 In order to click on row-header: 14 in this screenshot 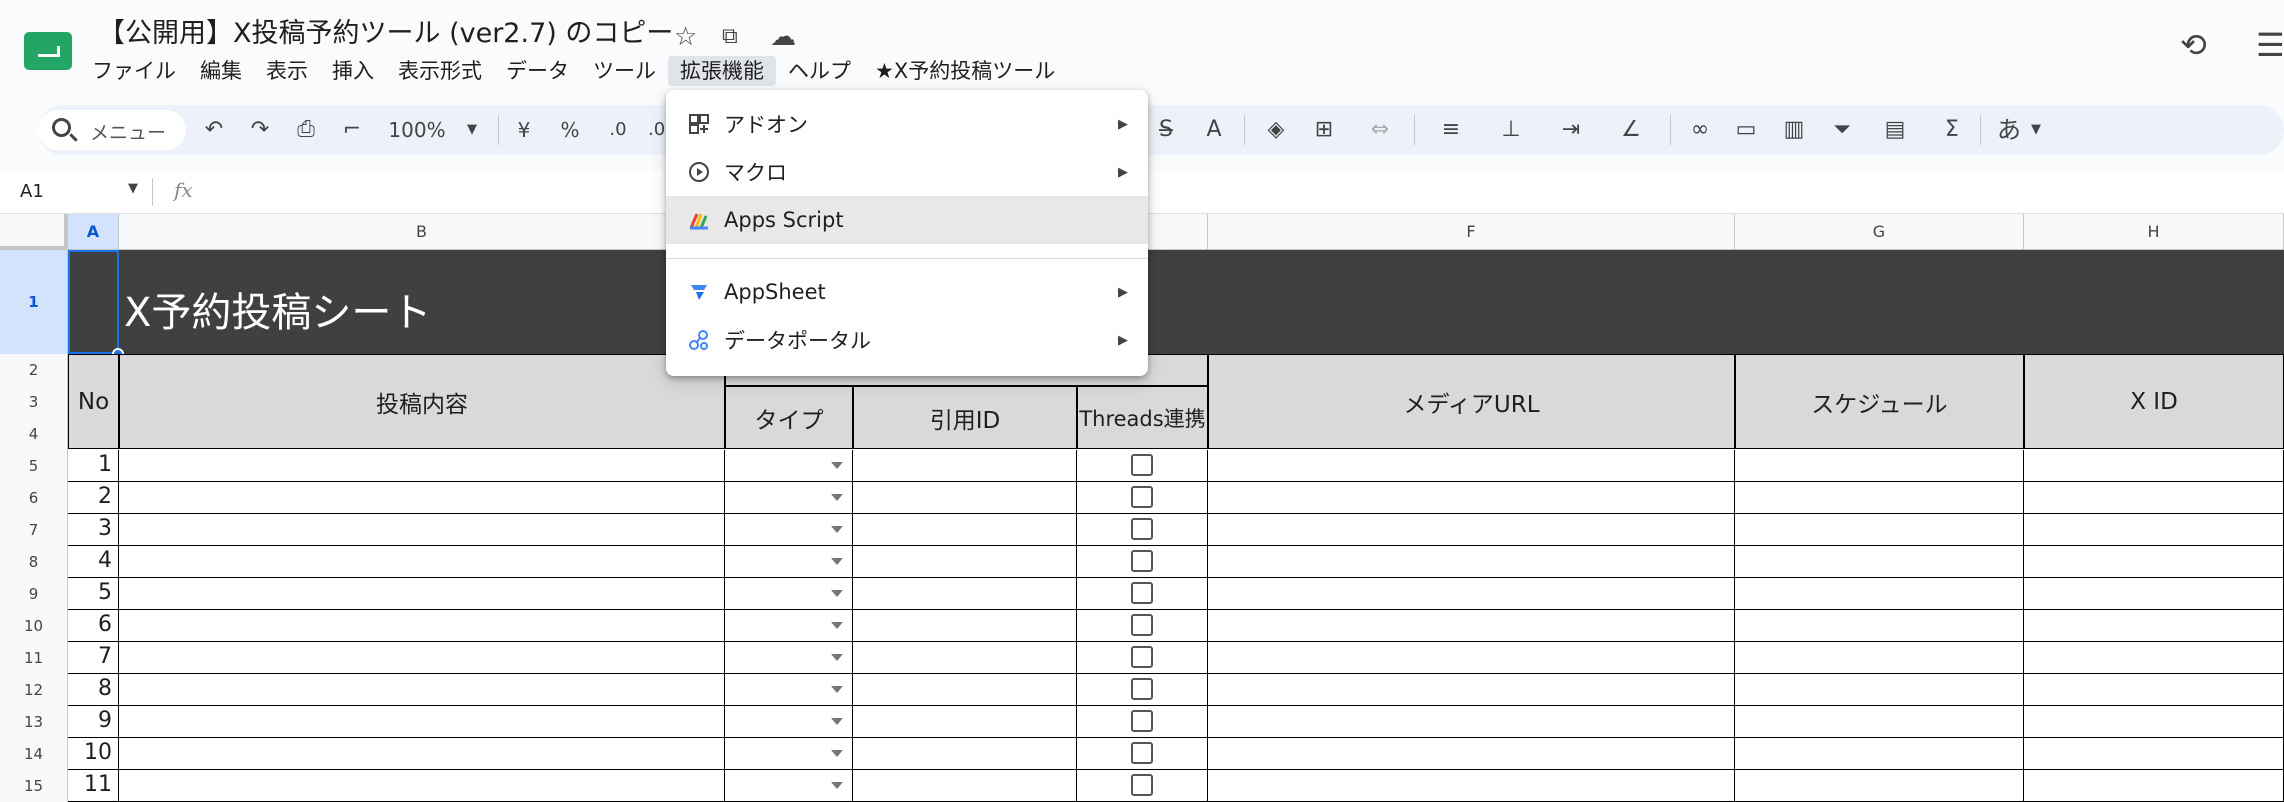, I will do `click(34, 754)`.